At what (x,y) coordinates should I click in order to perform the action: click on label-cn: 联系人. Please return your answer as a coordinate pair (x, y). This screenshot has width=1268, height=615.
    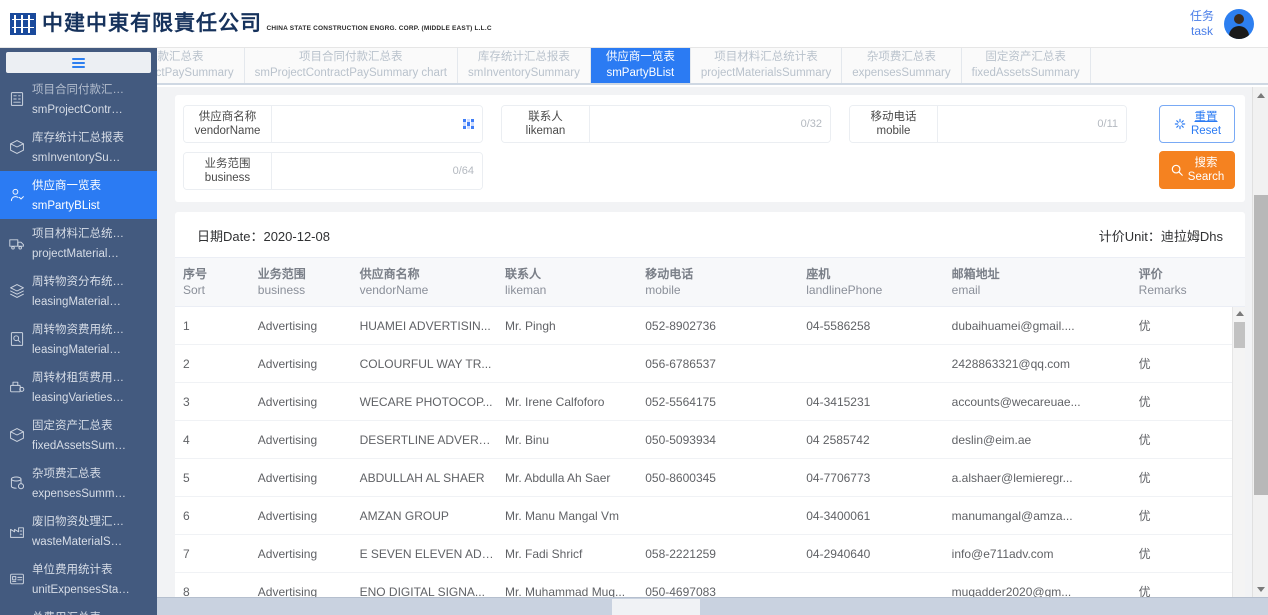
    Looking at the image, I should click on (545, 116).